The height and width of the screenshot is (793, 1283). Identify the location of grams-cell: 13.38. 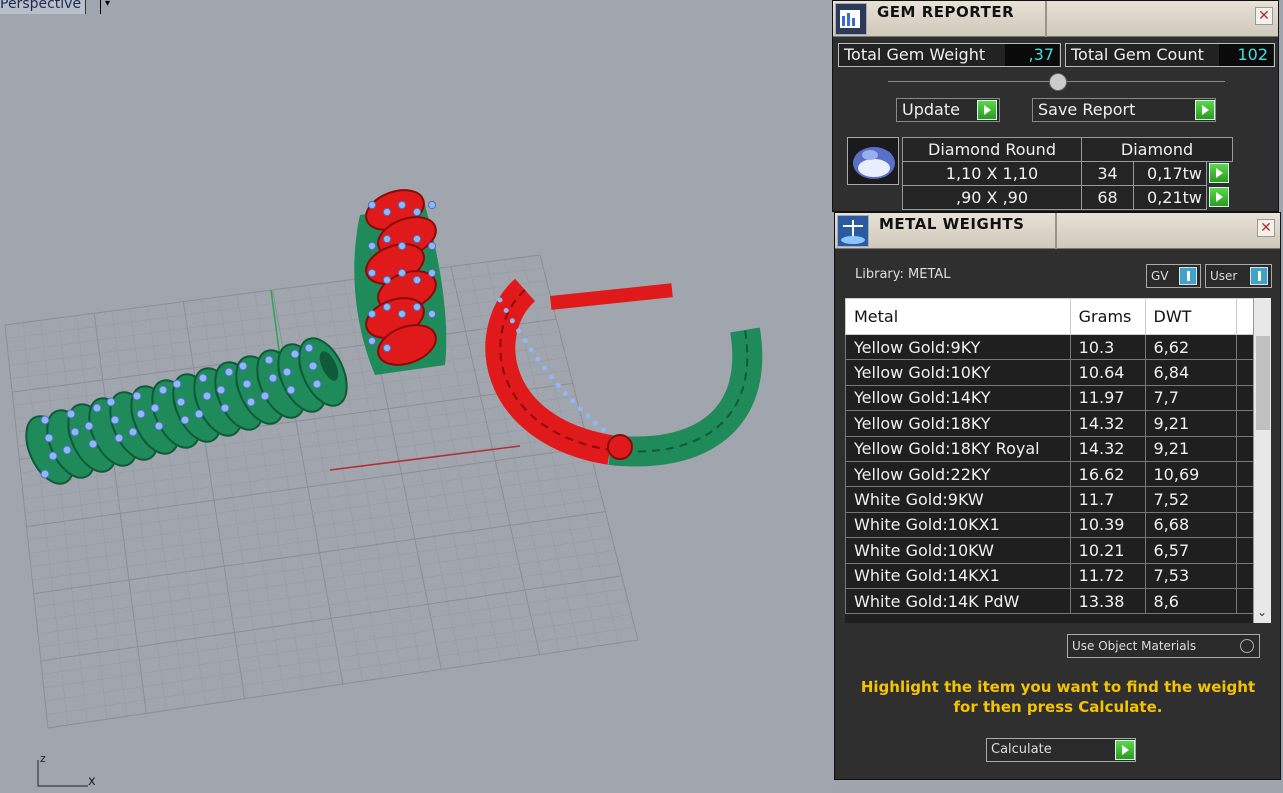
(1107, 601).